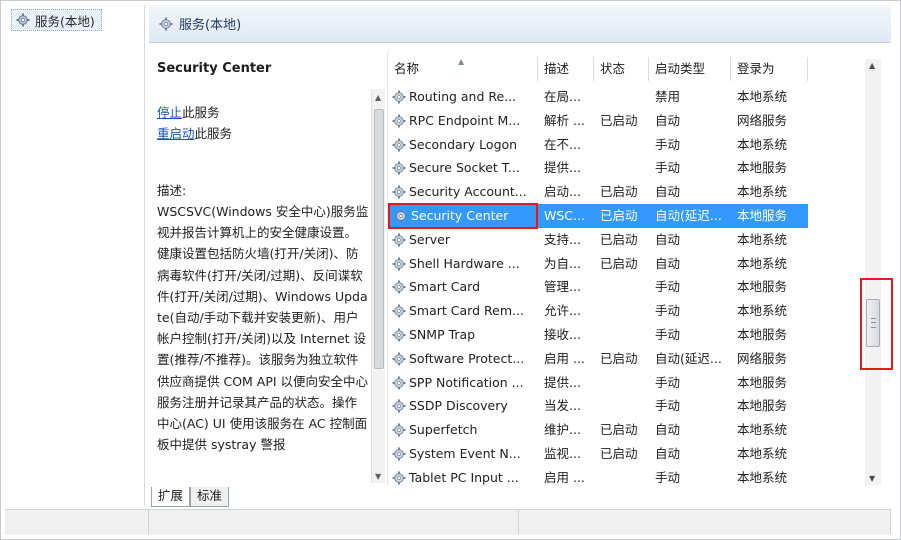  I want to click on table-row: Smart Card 管理... 手动 本地服务, so click(598, 287).